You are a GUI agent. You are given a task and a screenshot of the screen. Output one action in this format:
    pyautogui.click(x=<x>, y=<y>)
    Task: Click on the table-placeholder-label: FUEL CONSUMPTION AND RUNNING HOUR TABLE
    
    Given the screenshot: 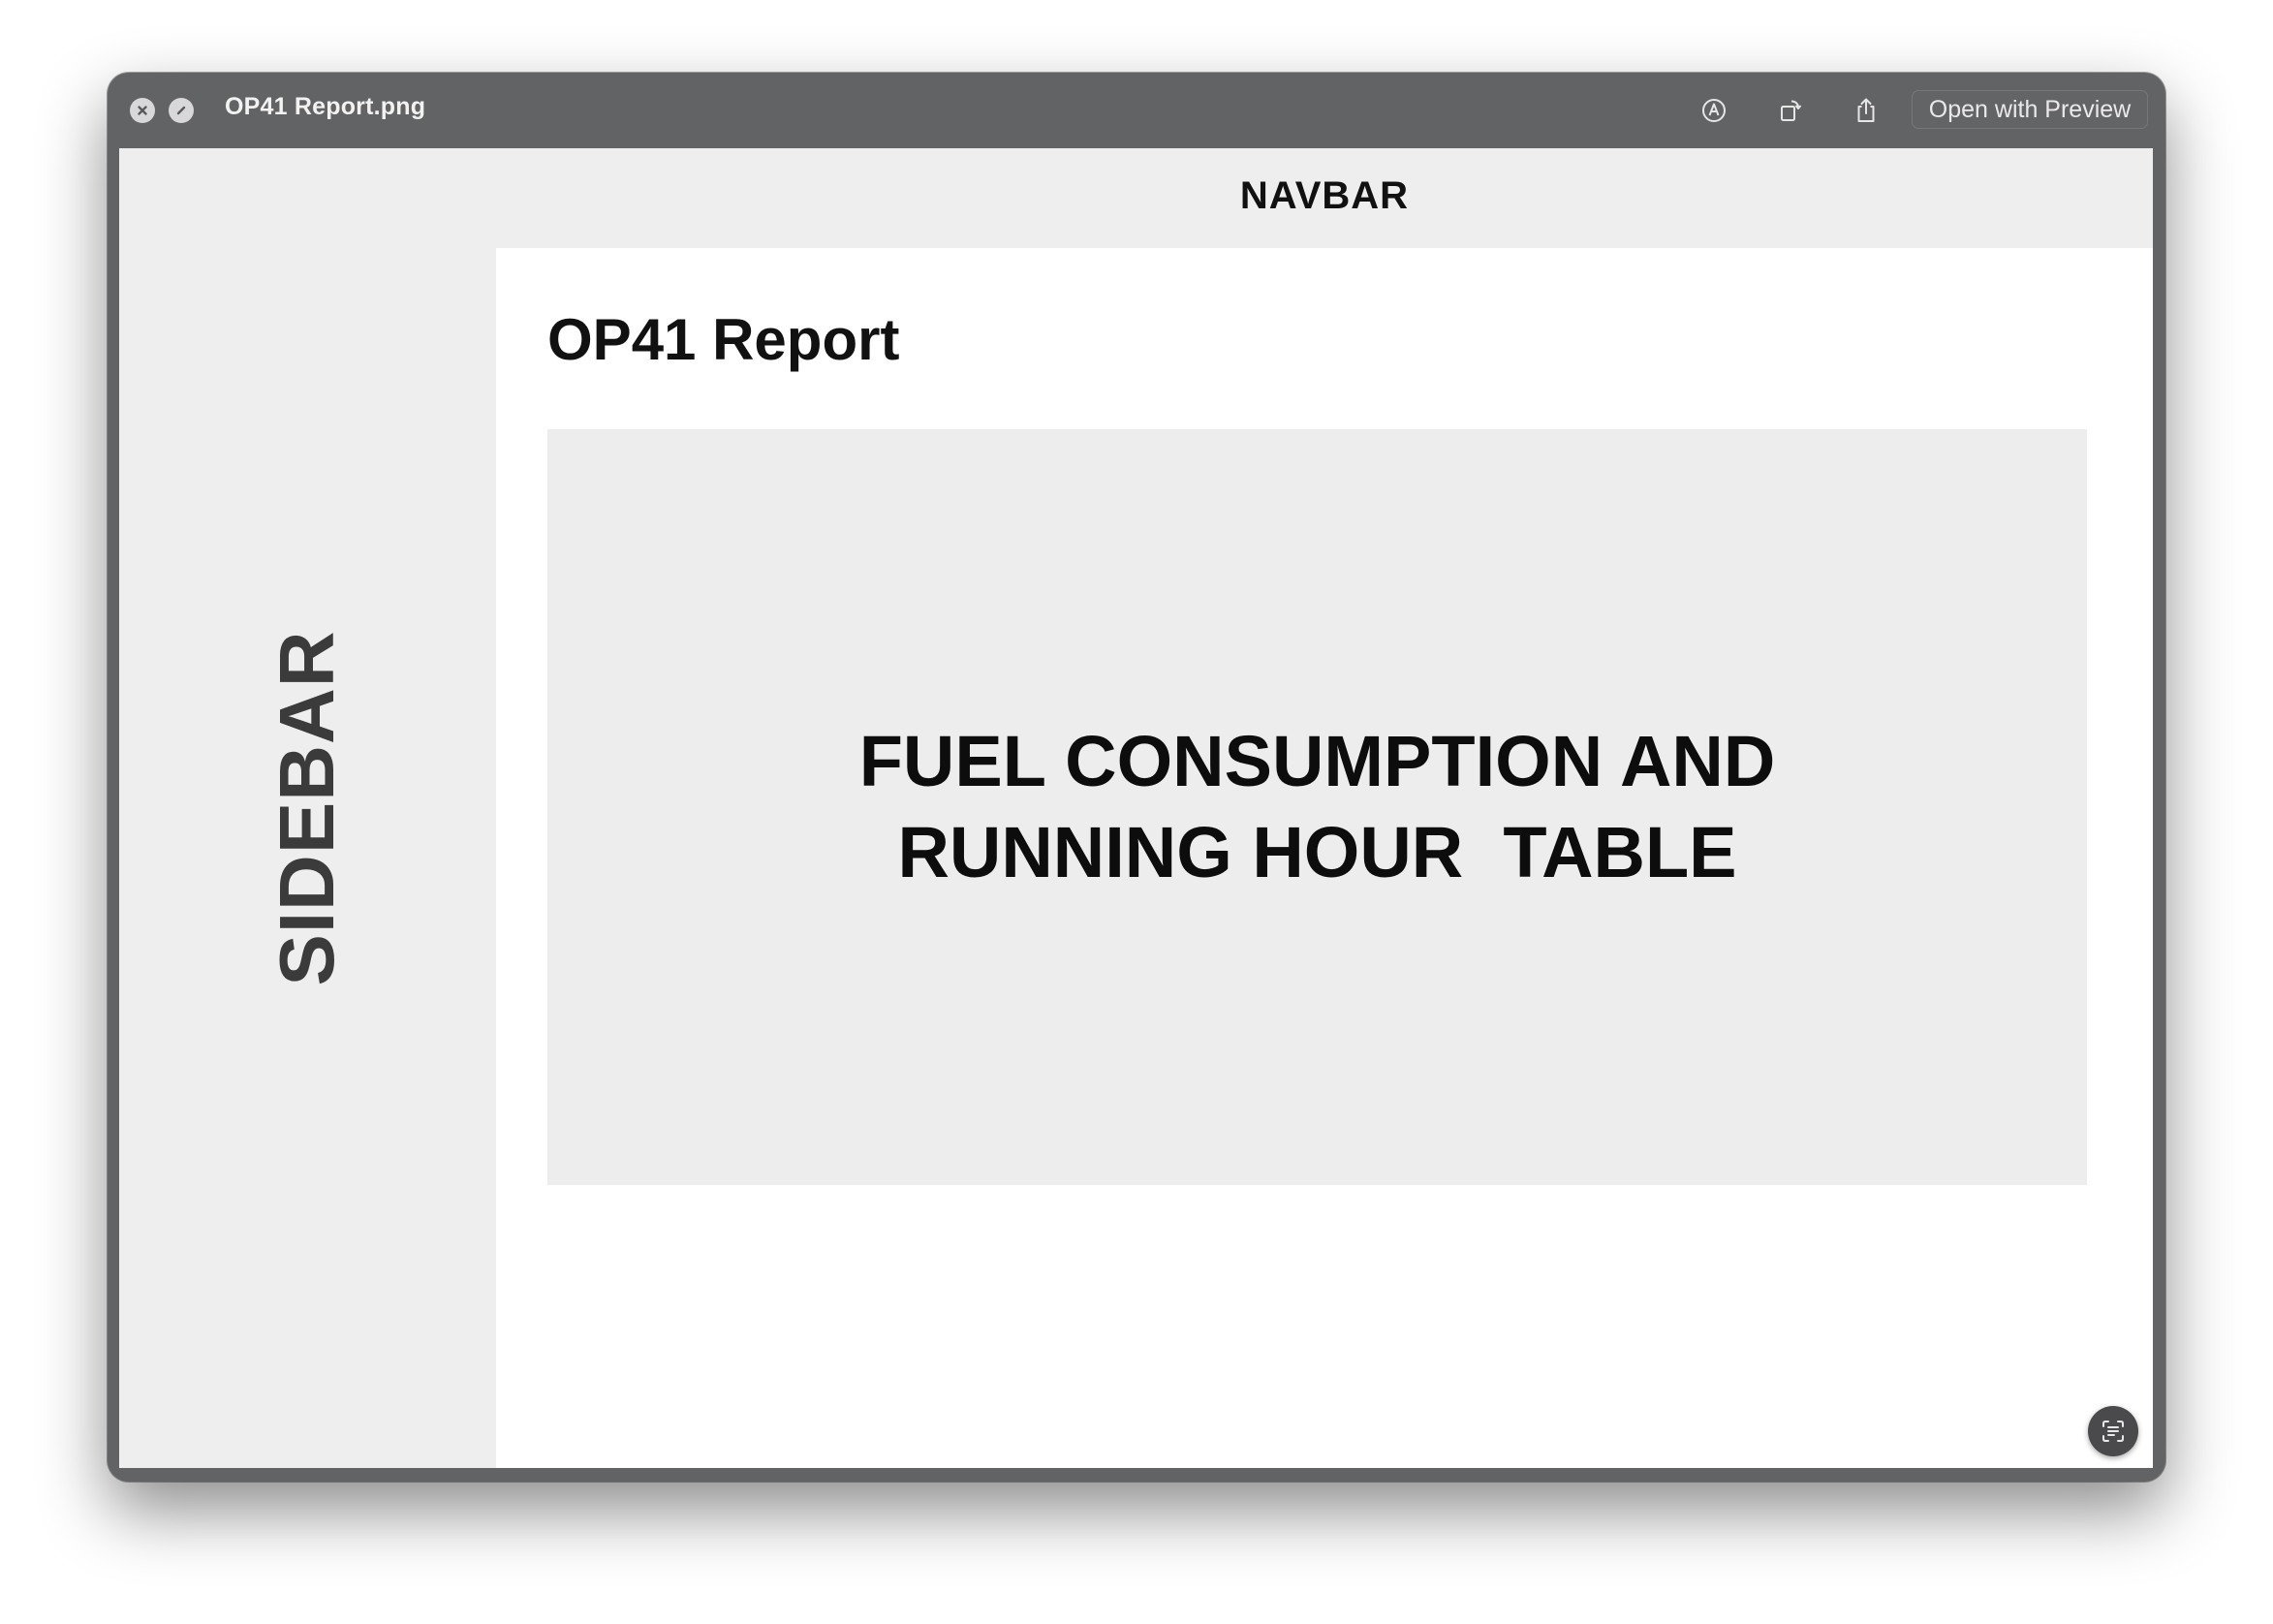 What is the action you would take?
    pyautogui.click(x=1317, y=807)
    